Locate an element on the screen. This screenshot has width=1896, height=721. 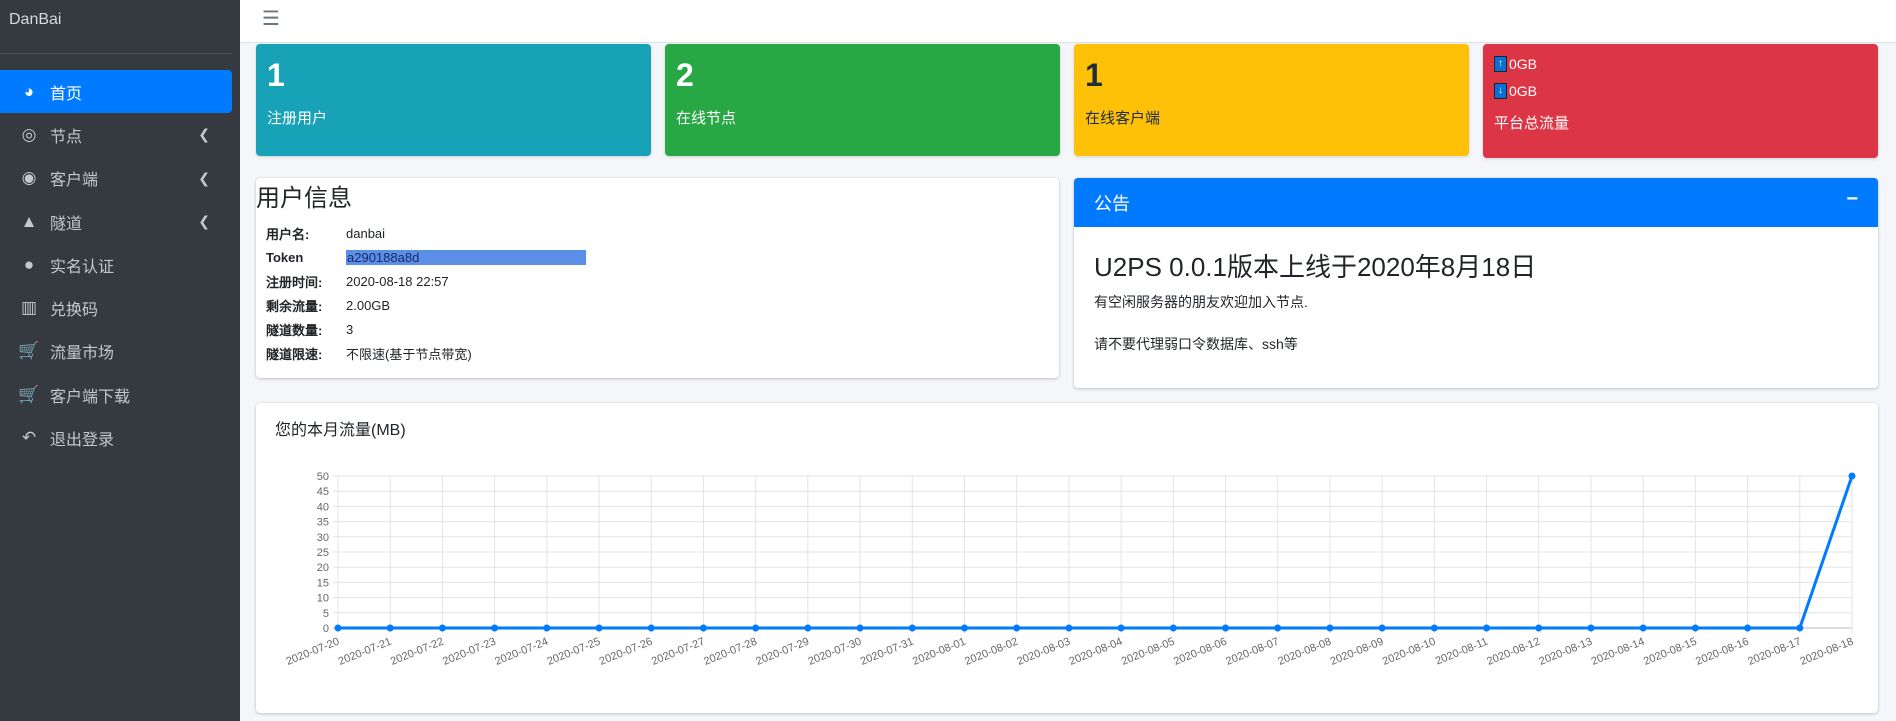
x-tick-label: 2020-07-22 is located at coordinates (417, 652).